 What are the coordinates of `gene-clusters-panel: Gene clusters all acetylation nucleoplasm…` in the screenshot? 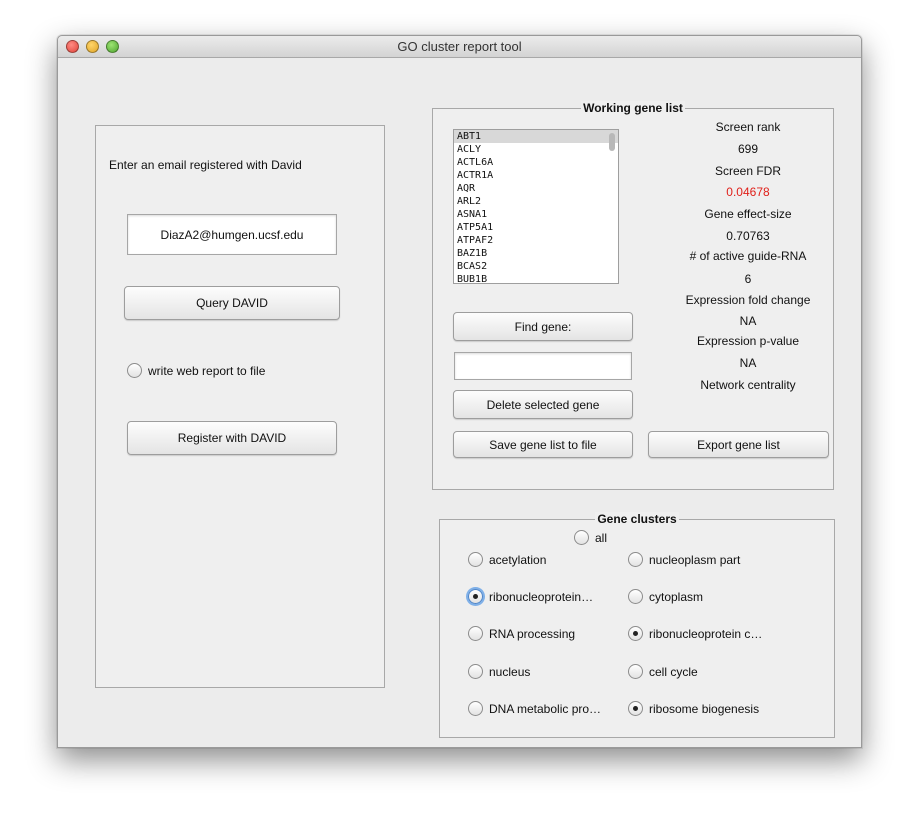 It's located at (637, 625).